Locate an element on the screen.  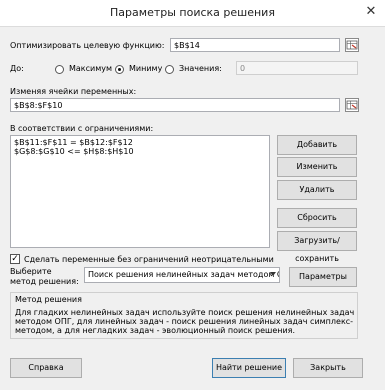
radio-value-label: Значения: is located at coordinates (200, 68).